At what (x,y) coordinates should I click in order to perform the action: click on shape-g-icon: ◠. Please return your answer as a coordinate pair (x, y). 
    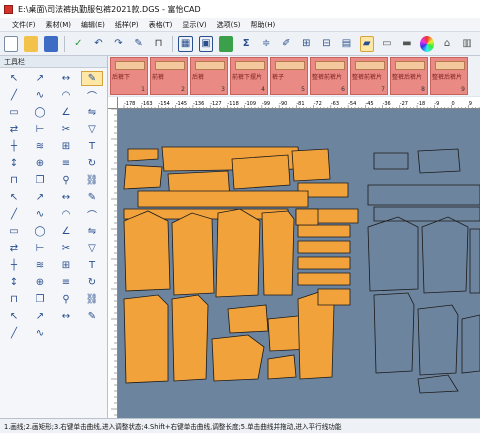
    Looking at the image, I should click on (66, 214).